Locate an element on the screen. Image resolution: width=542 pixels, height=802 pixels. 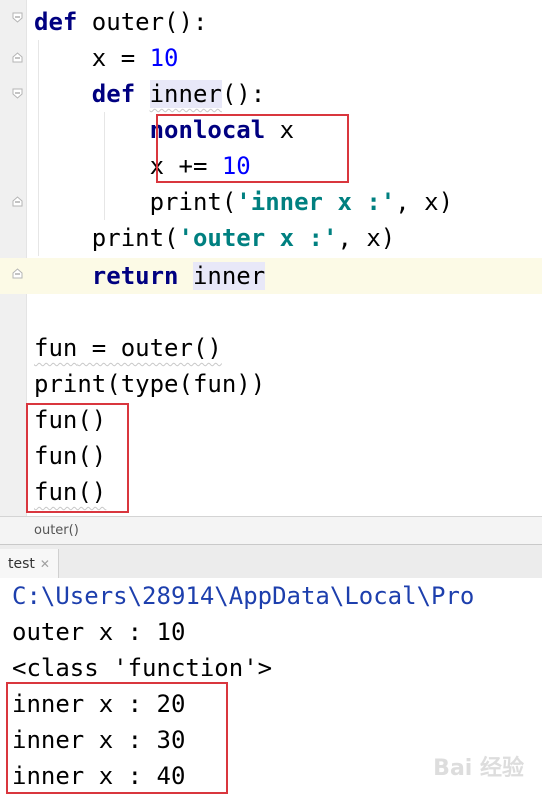
breadcrumb: outer() is located at coordinates (271, 530).